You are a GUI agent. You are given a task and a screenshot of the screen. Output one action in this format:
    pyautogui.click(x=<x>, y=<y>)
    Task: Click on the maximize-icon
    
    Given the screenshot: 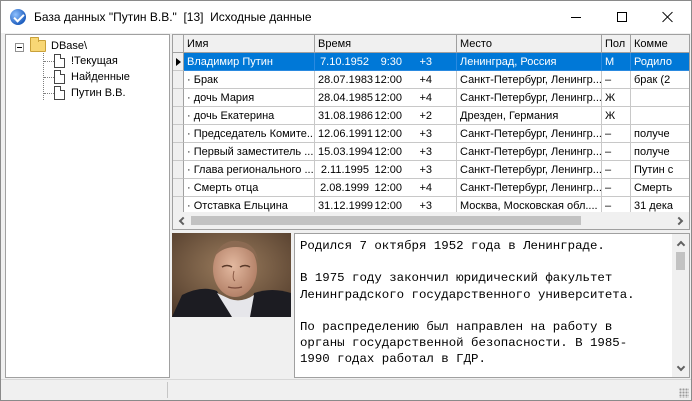 What is the action you would take?
    pyautogui.click(x=622, y=17)
    